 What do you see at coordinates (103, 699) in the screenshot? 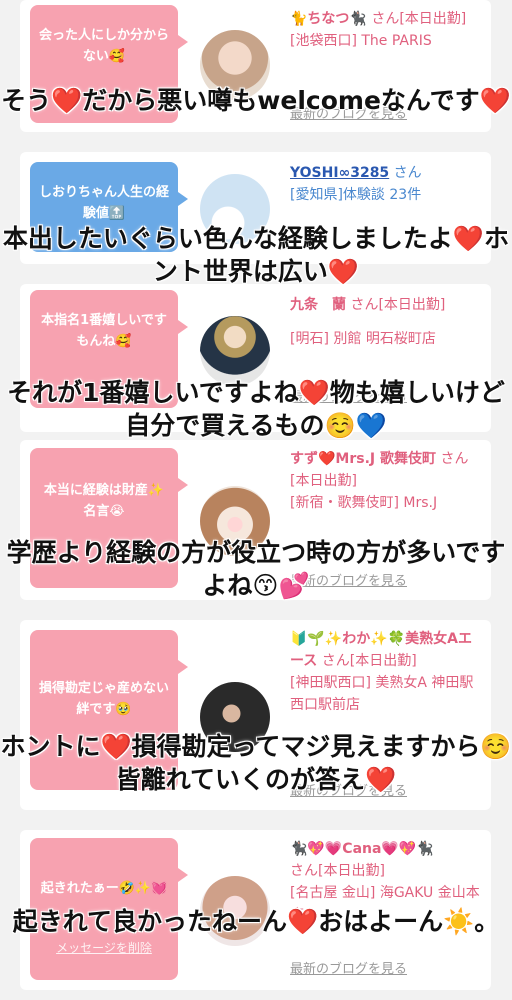
I see `message-text: 損得勘定じゃ産めない絆です🥹` at bounding box center [103, 699].